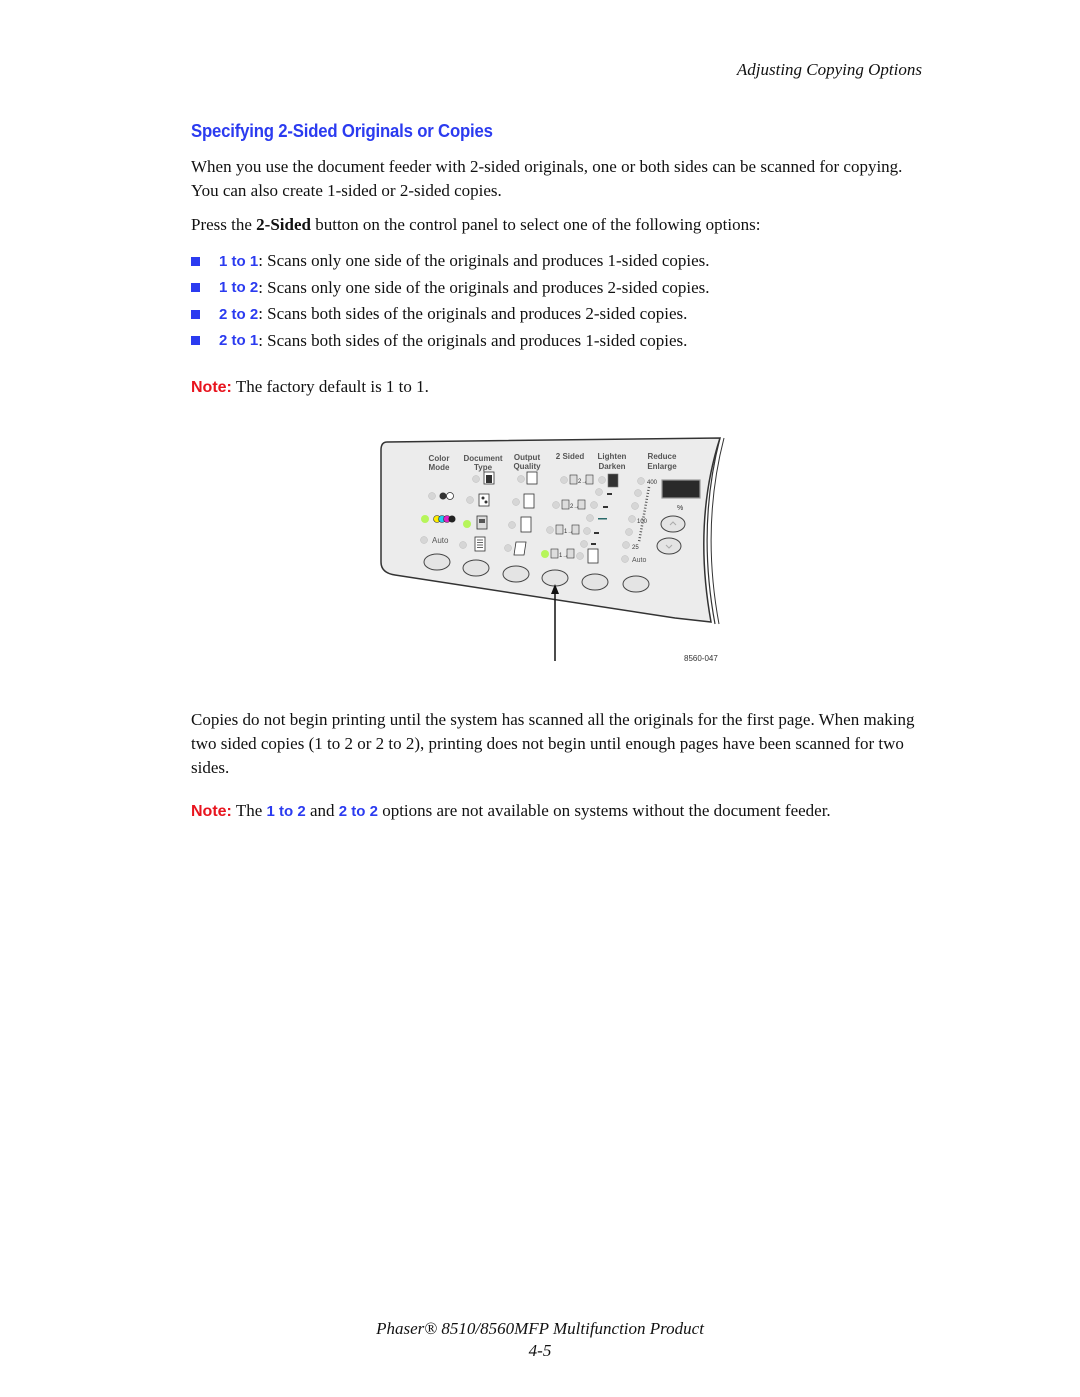 The width and height of the screenshot is (1080, 1397). Describe the element at coordinates (489, 479) in the screenshot. I see `photo-figure` at that location.